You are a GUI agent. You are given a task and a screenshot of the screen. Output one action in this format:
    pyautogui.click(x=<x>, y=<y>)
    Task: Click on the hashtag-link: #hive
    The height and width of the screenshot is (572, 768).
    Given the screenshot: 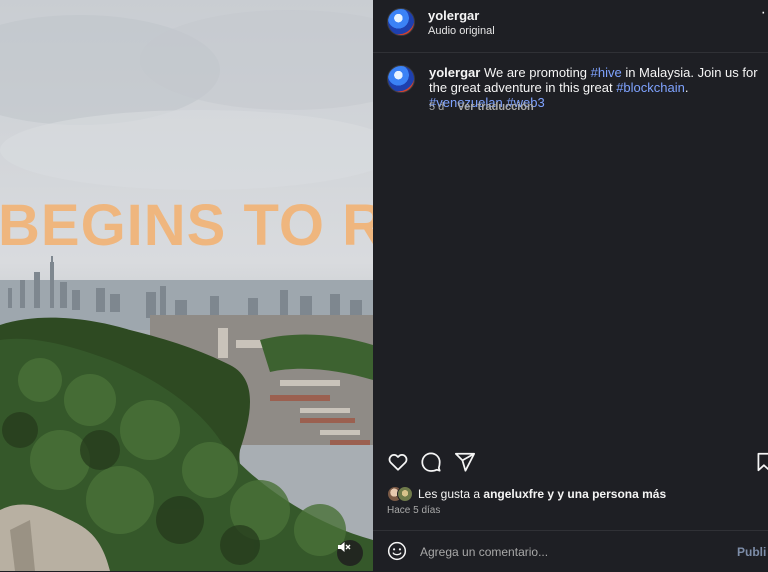 What is the action you would take?
    pyautogui.click(x=606, y=72)
    